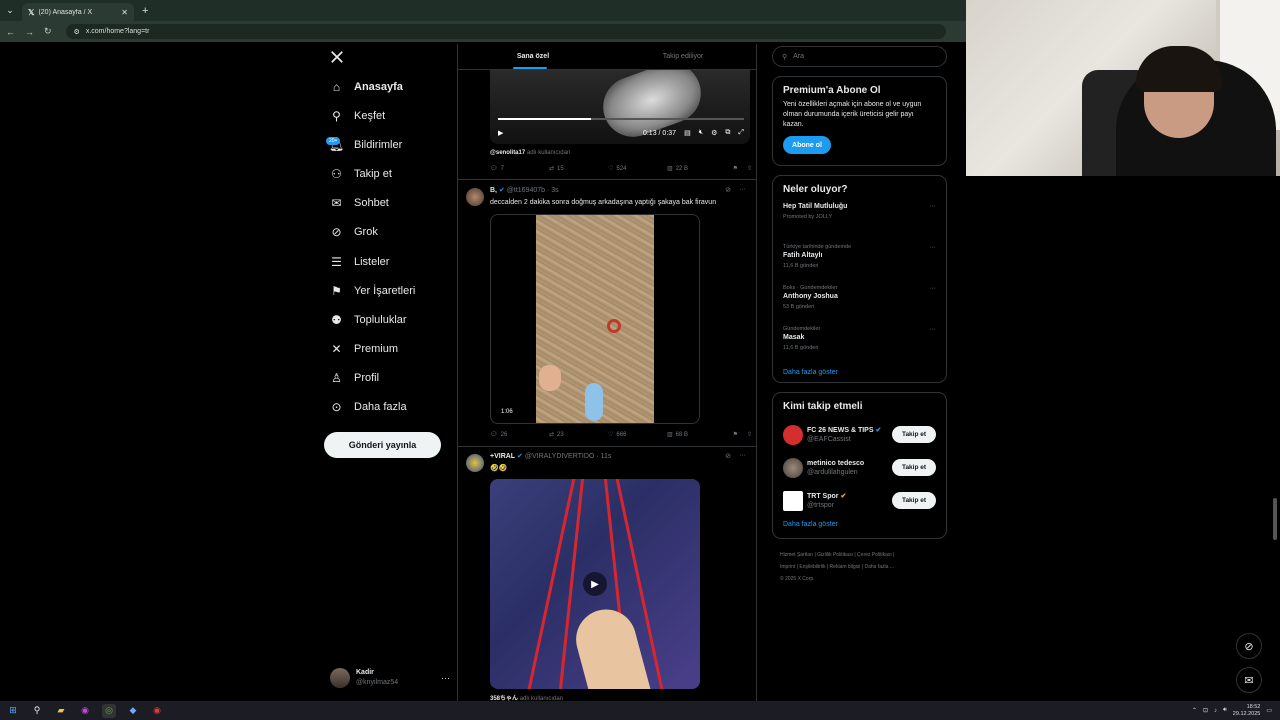 Image resolution: width=1280 pixels, height=720 pixels. I want to click on trend-item: Gündemdekiler Masak 11,6 B gönderi ···, so click(859, 344).